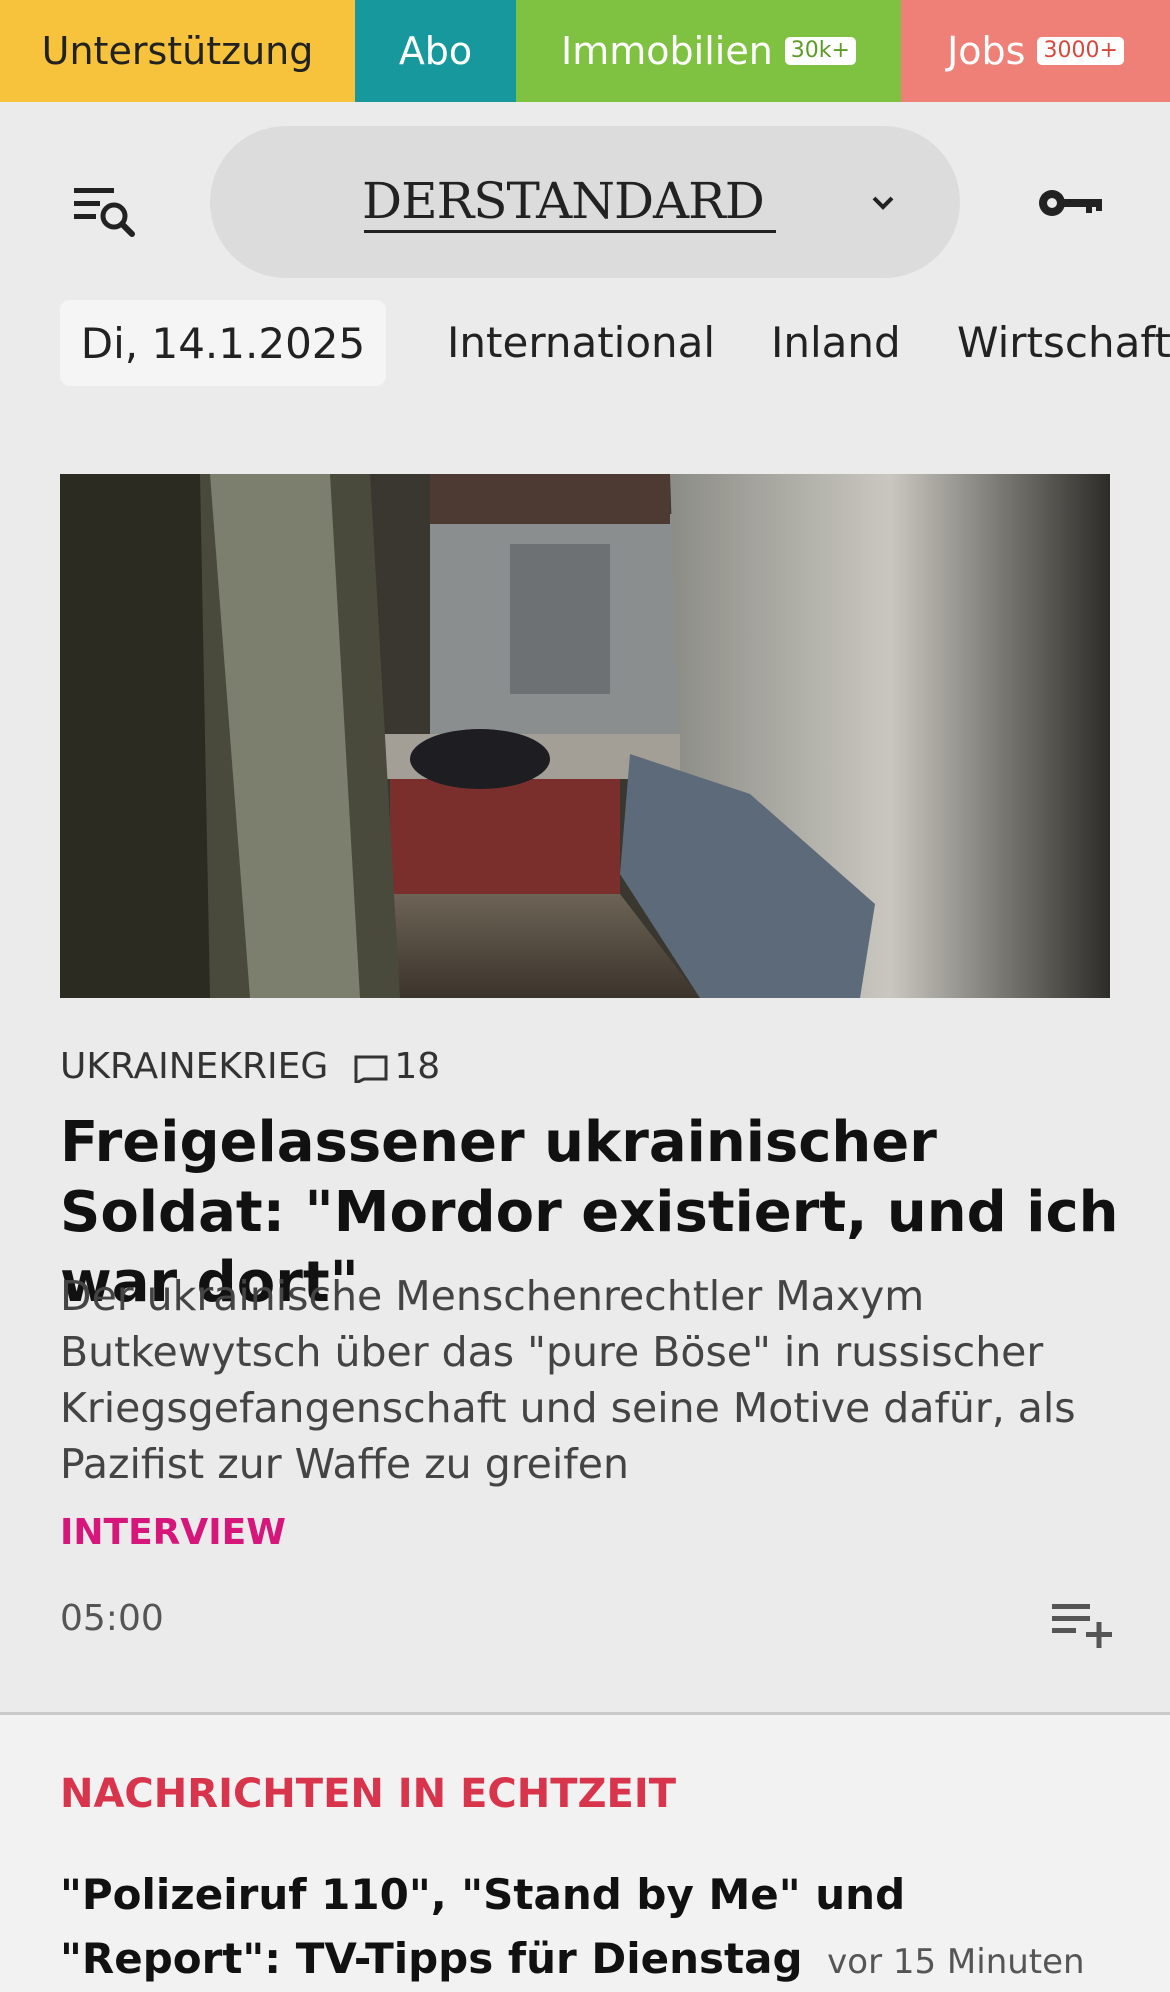 The width and height of the screenshot is (1170, 1992). I want to click on site-header: DERSTANDARD, so click(585, 202).